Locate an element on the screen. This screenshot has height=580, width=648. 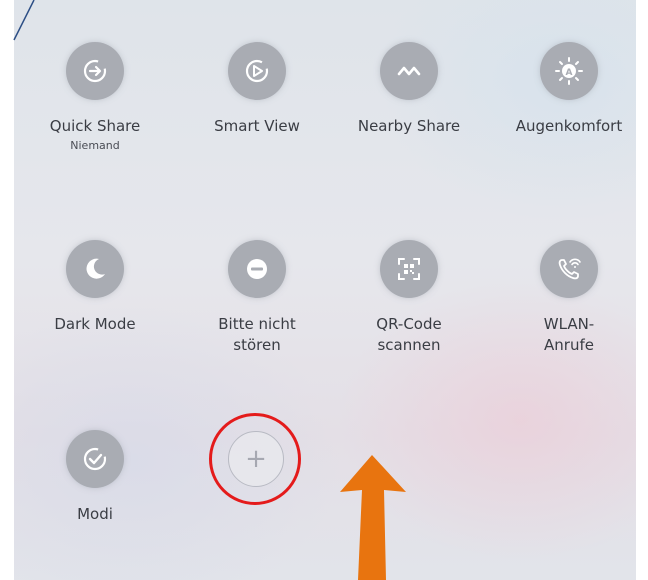
tile-label: Nearby Share is located at coordinates (409, 126).